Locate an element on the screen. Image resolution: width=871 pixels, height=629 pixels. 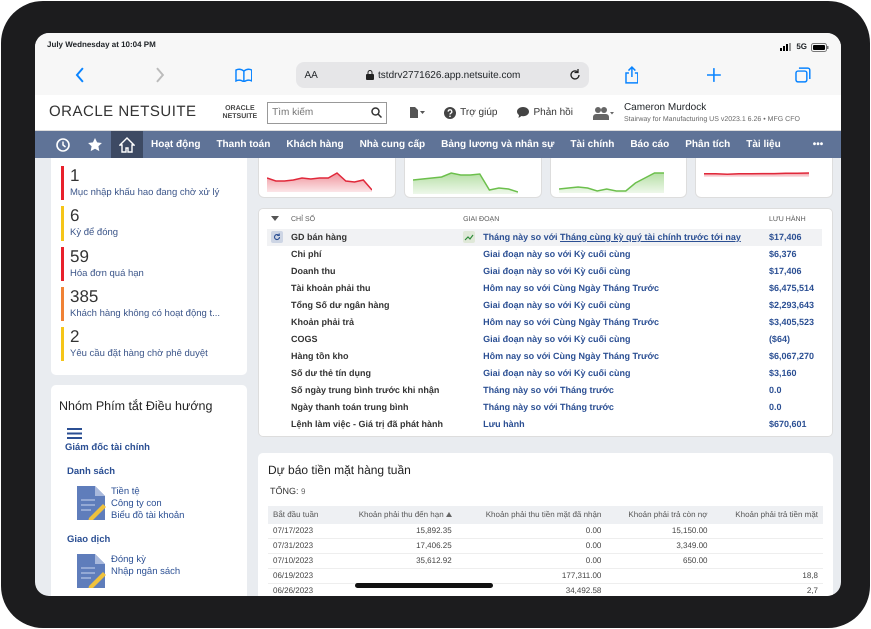
table-cell: 35,612.92 is located at coordinates (395, 560).